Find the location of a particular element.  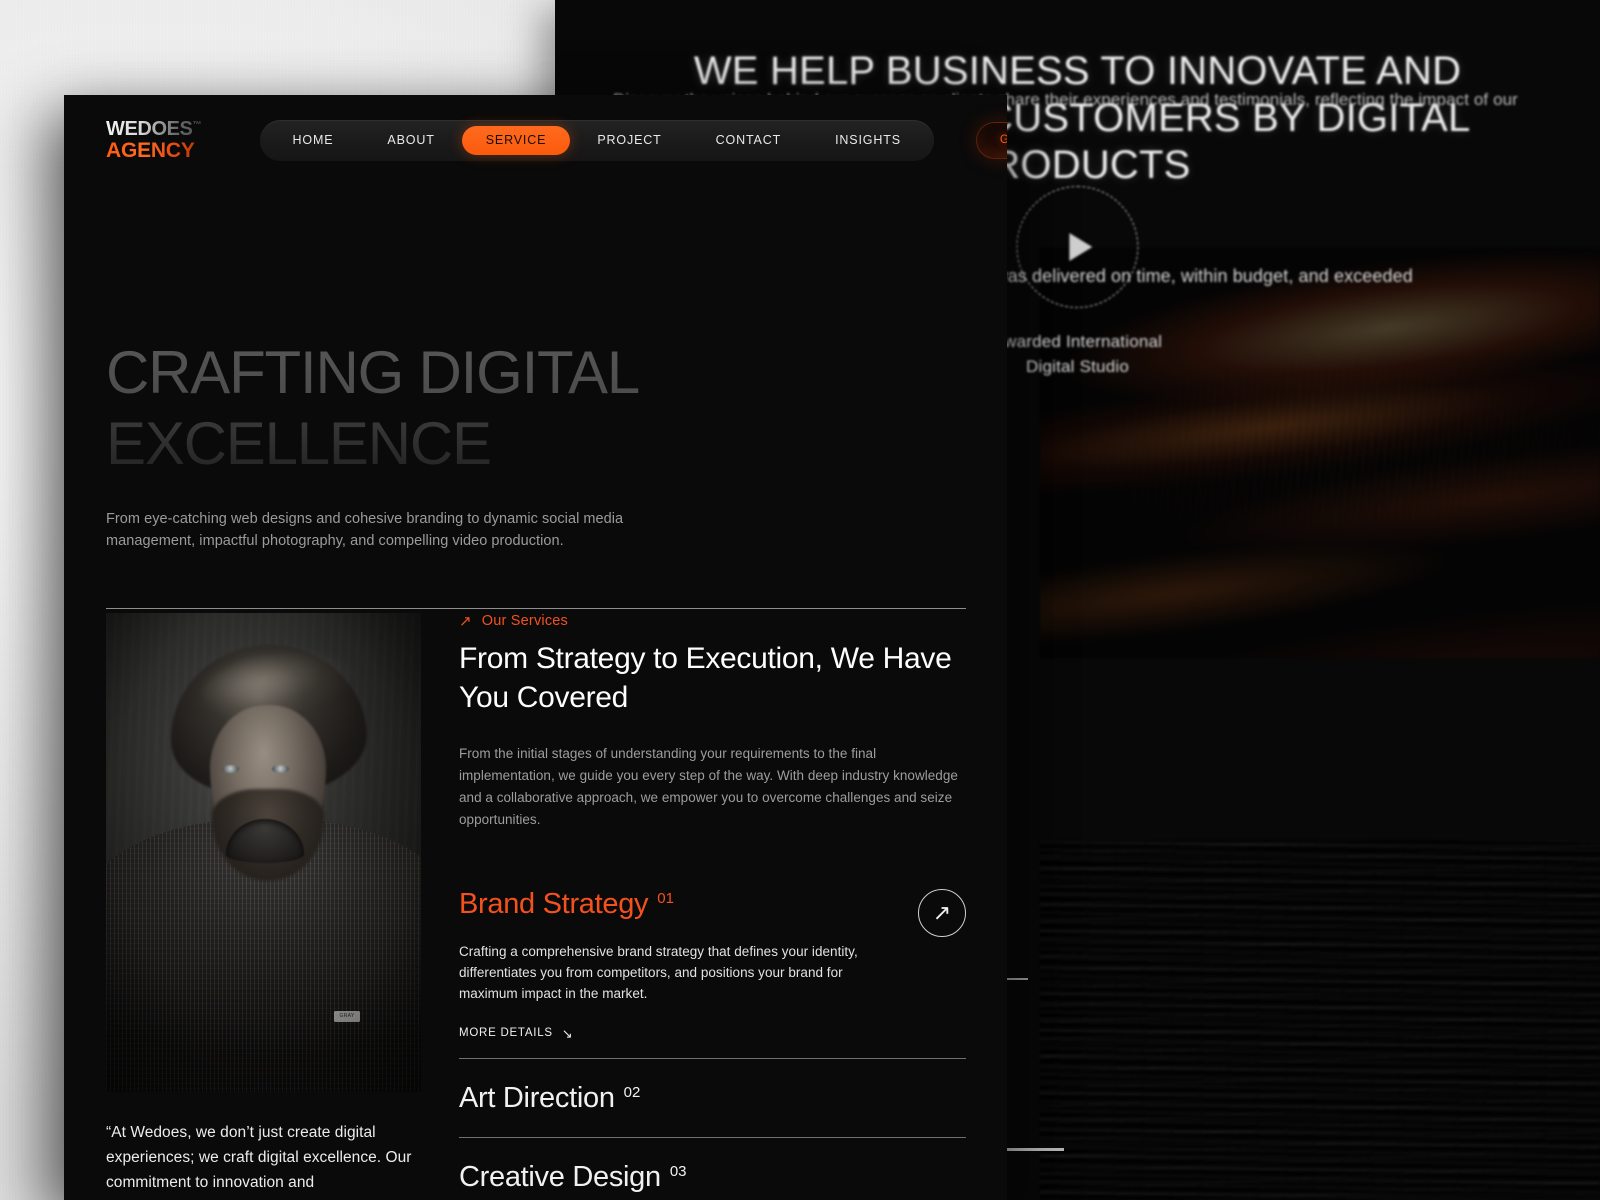

section-divider is located at coordinates (536, 608).